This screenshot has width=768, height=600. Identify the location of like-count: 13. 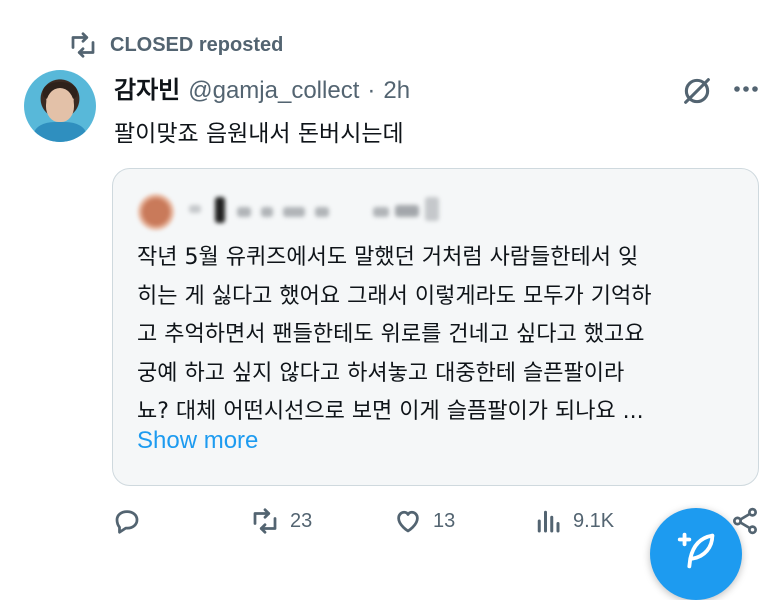
(444, 520).